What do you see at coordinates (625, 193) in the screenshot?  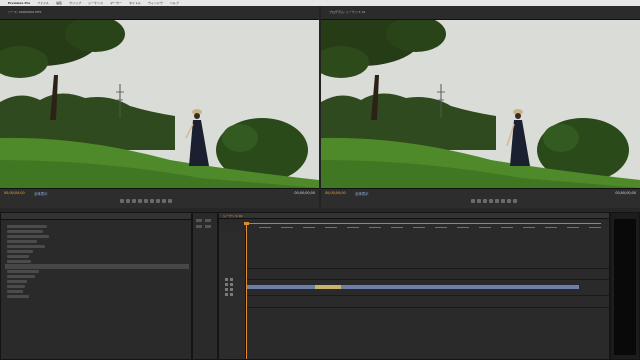 I see `program-duration: 00;00;00;00` at bounding box center [625, 193].